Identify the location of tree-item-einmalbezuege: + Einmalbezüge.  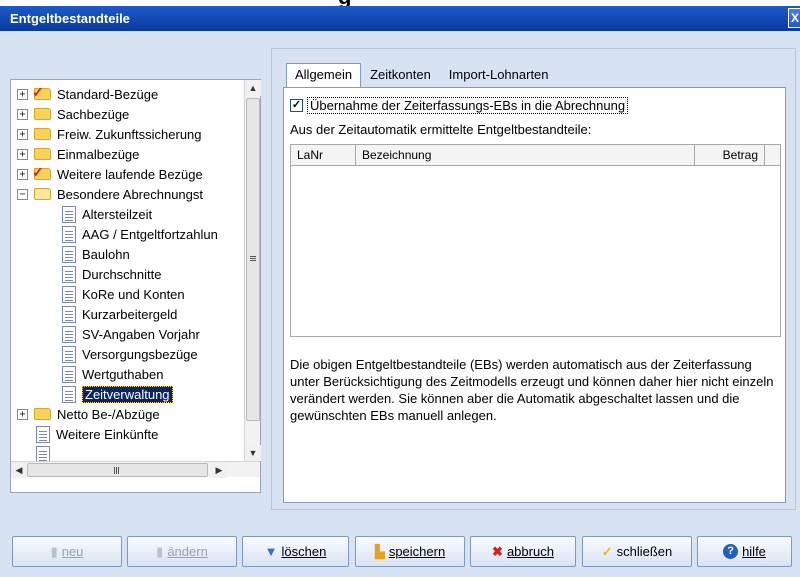
(78, 154).